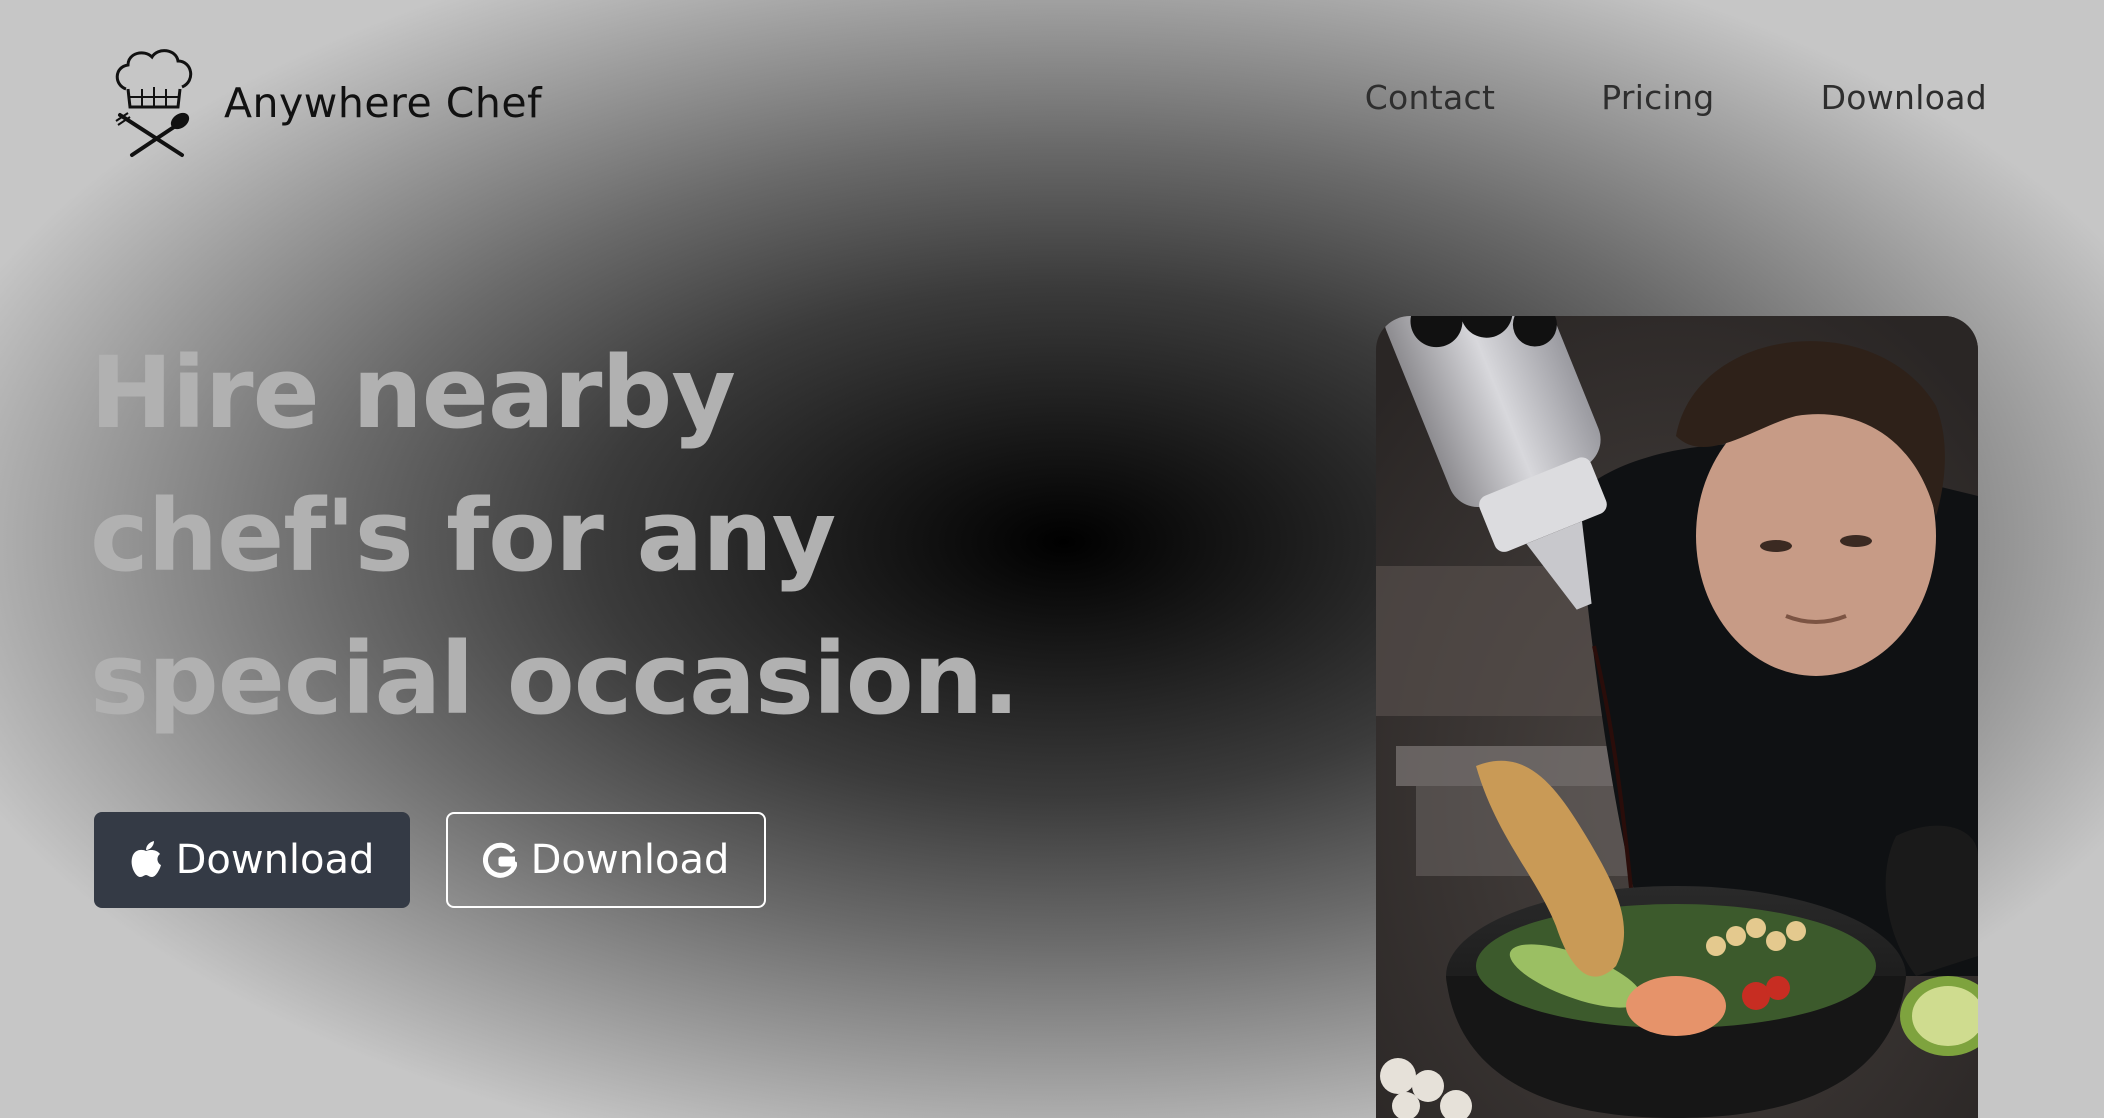 The image size is (2104, 1118). Describe the element at coordinates (1657, 97) in the screenshot. I see `nav-pricing-link: Pricing` at that location.